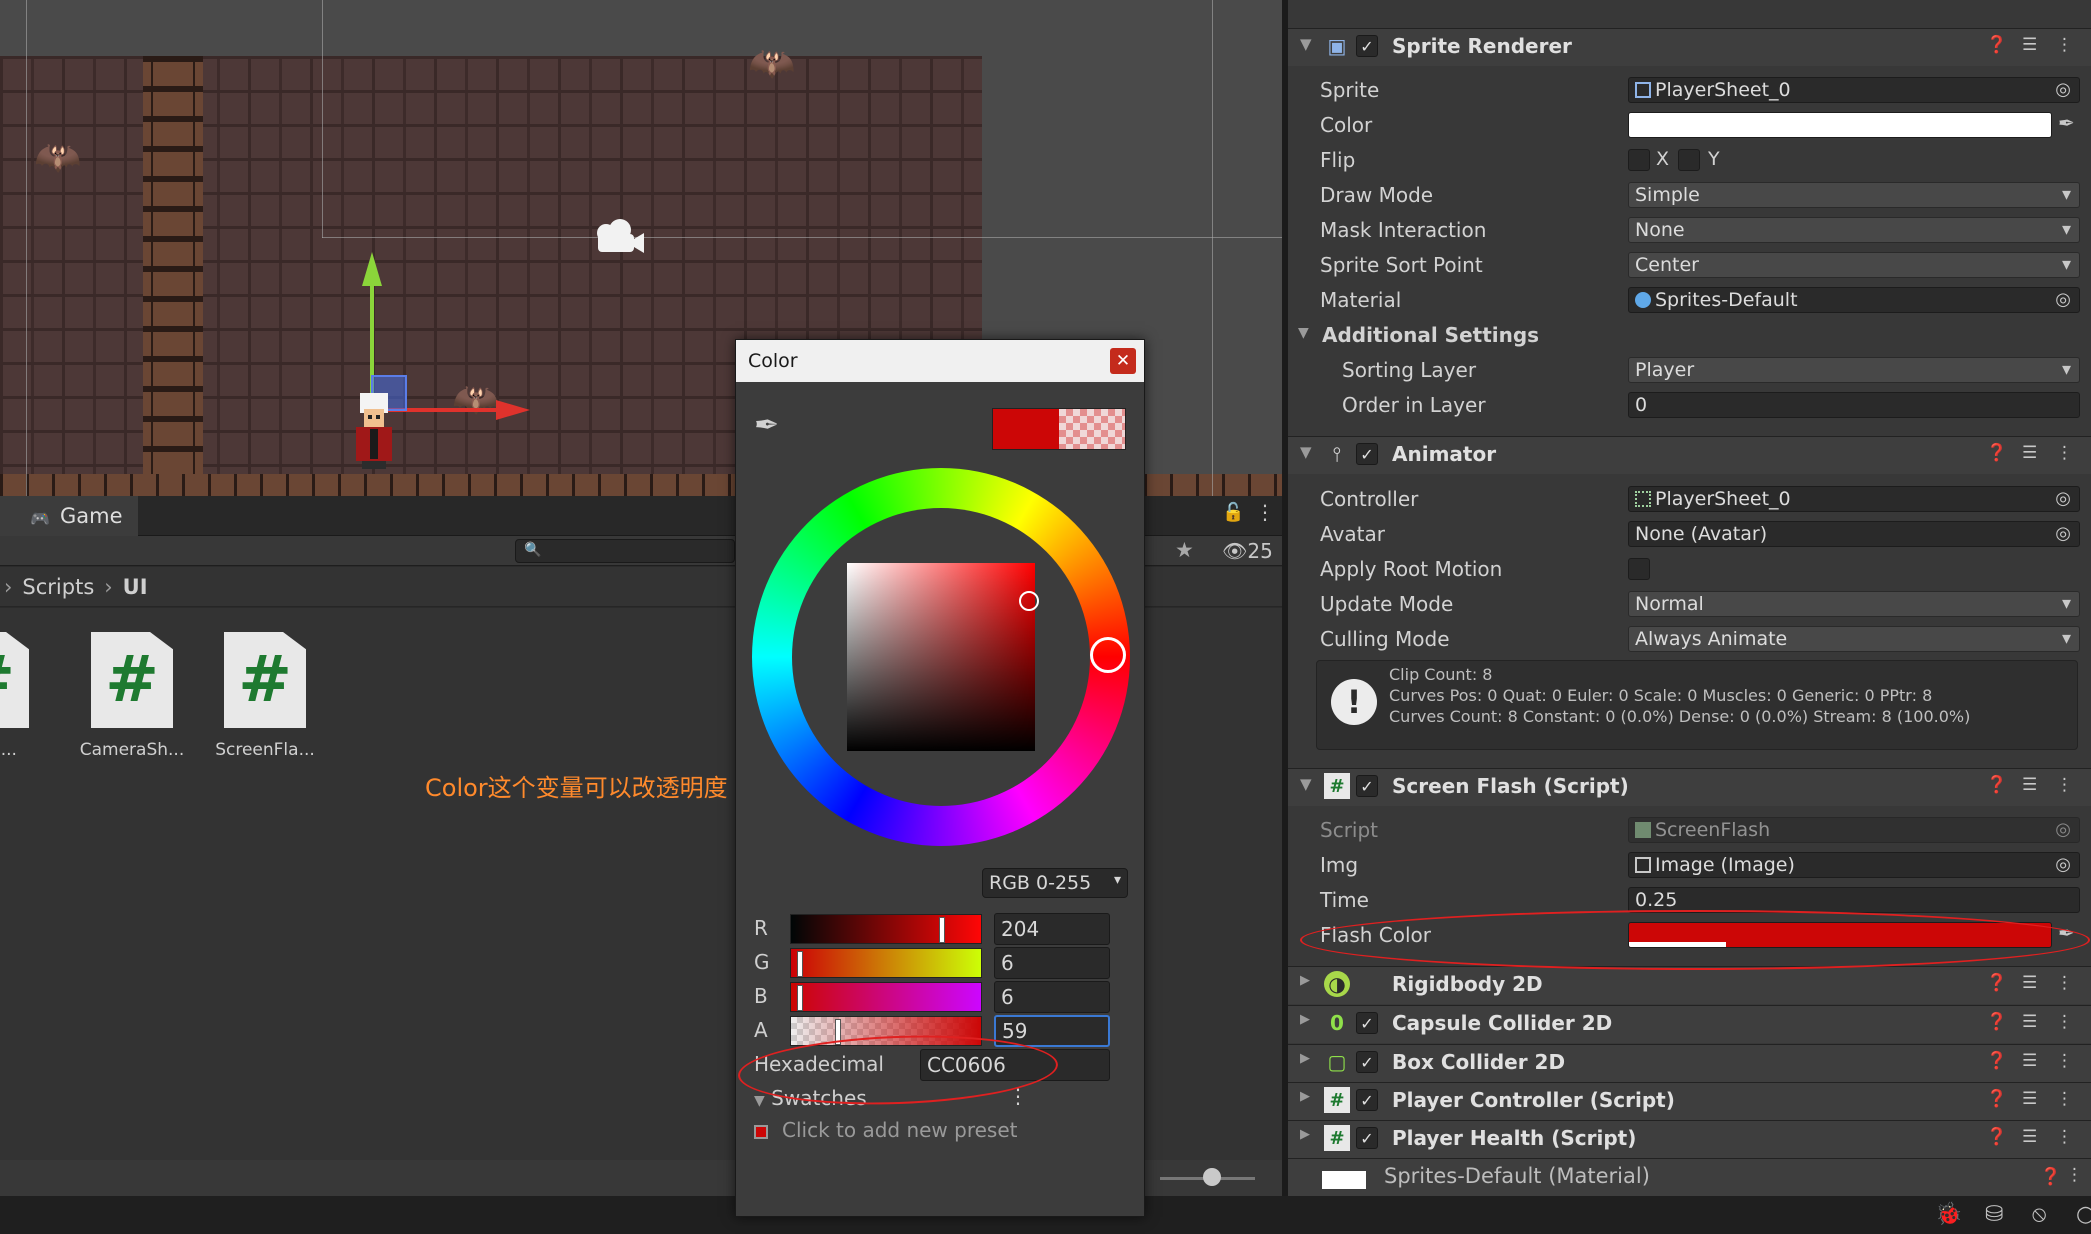  I want to click on flip-x-checkbox, so click(1639, 160).